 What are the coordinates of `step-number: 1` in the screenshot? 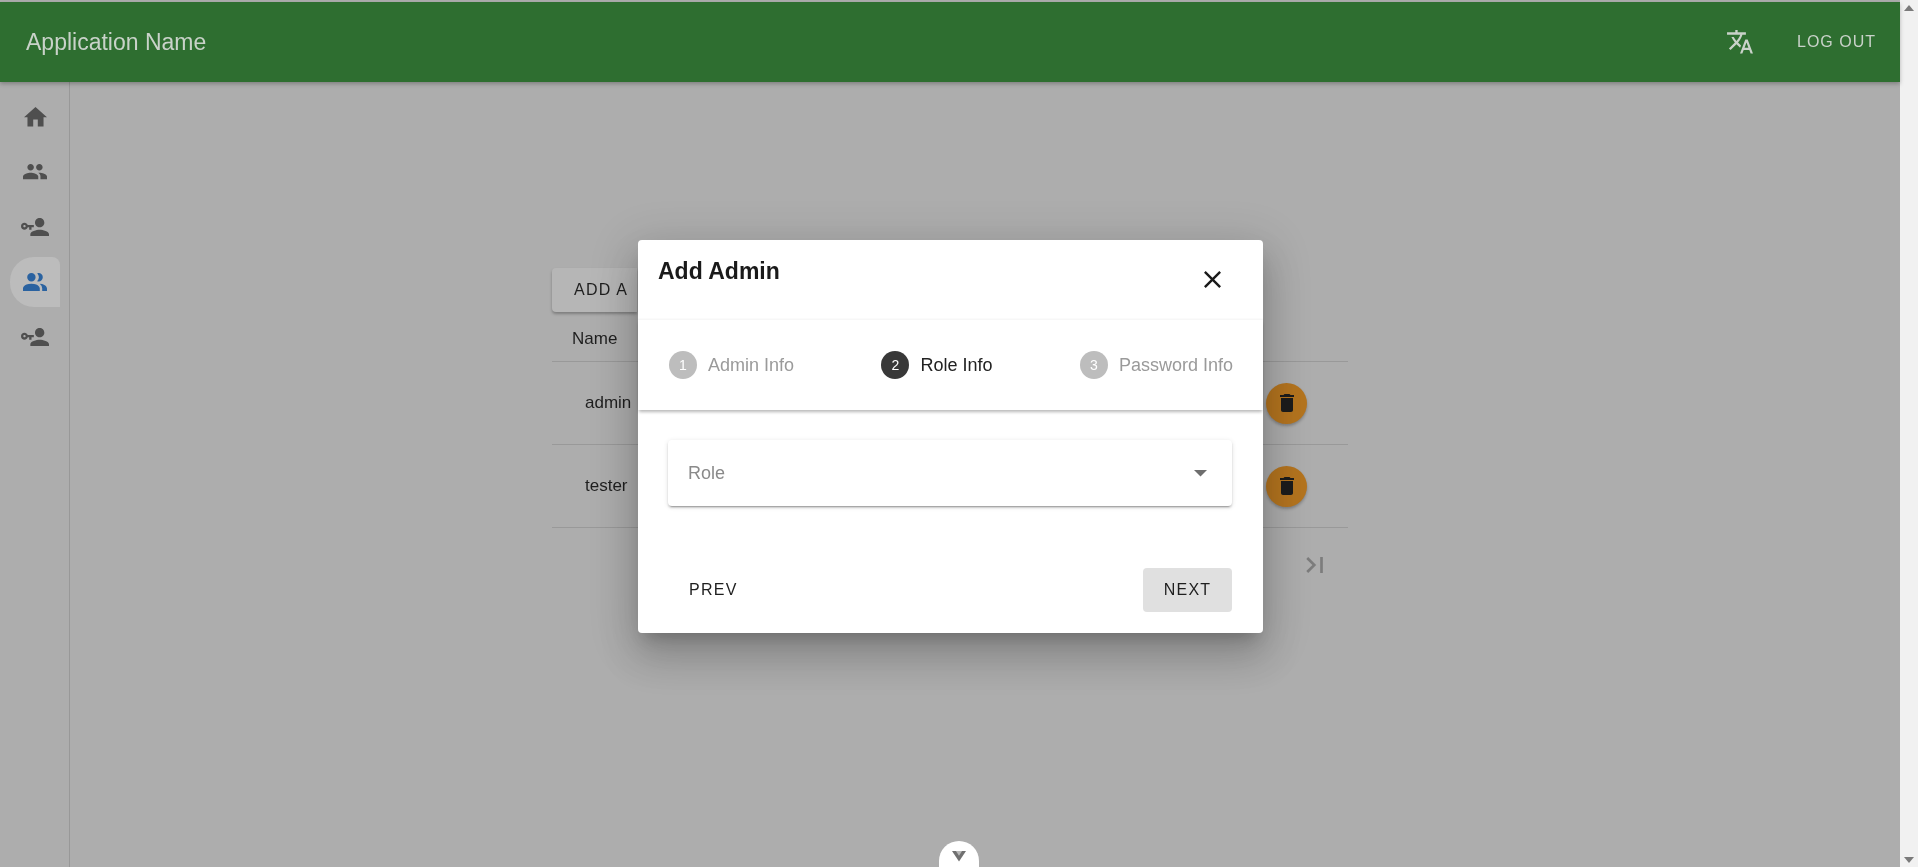 It's located at (683, 365).